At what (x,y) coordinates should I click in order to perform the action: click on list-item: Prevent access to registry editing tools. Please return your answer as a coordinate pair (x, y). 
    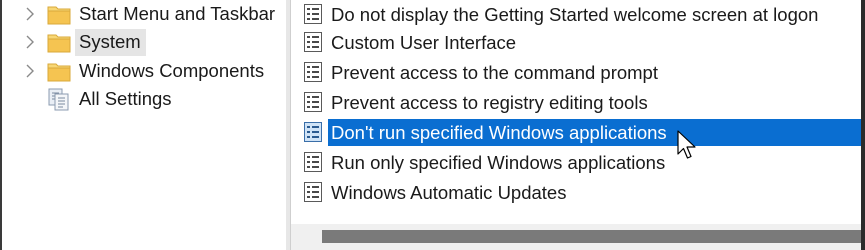
    Looking at the image, I should click on (576, 102).